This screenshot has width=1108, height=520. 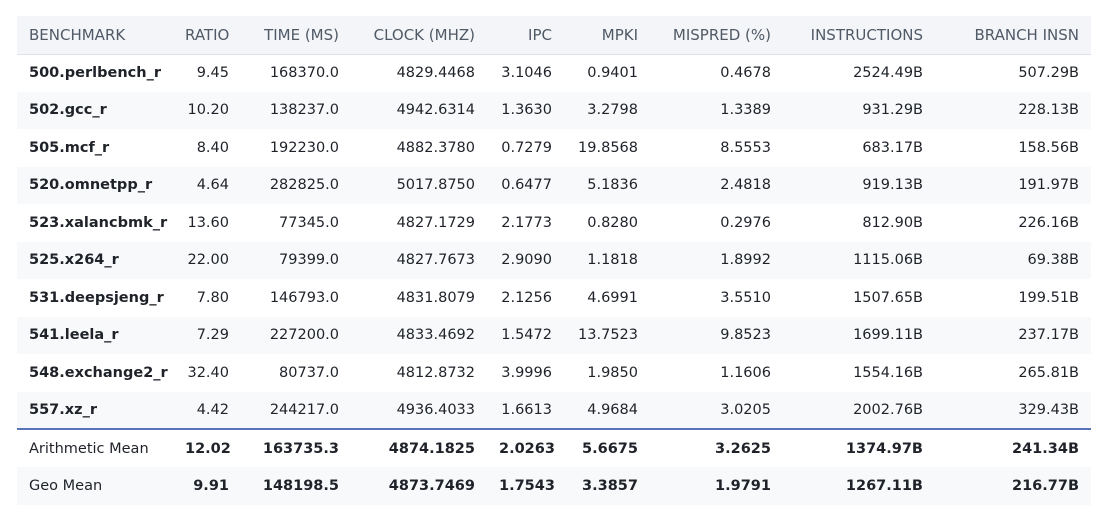 I want to click on cell-time: 282825.0, so click(x=304, y=185).